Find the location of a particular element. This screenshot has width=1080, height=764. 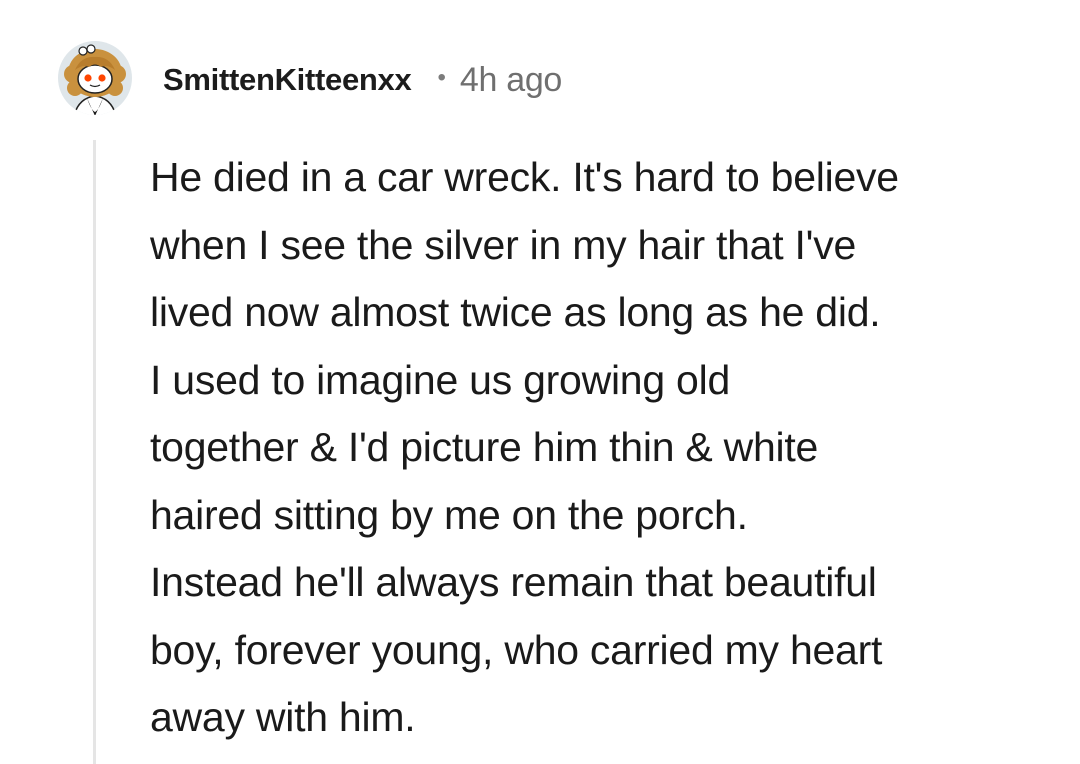

user-avatar is located at coordinates (95, 78).